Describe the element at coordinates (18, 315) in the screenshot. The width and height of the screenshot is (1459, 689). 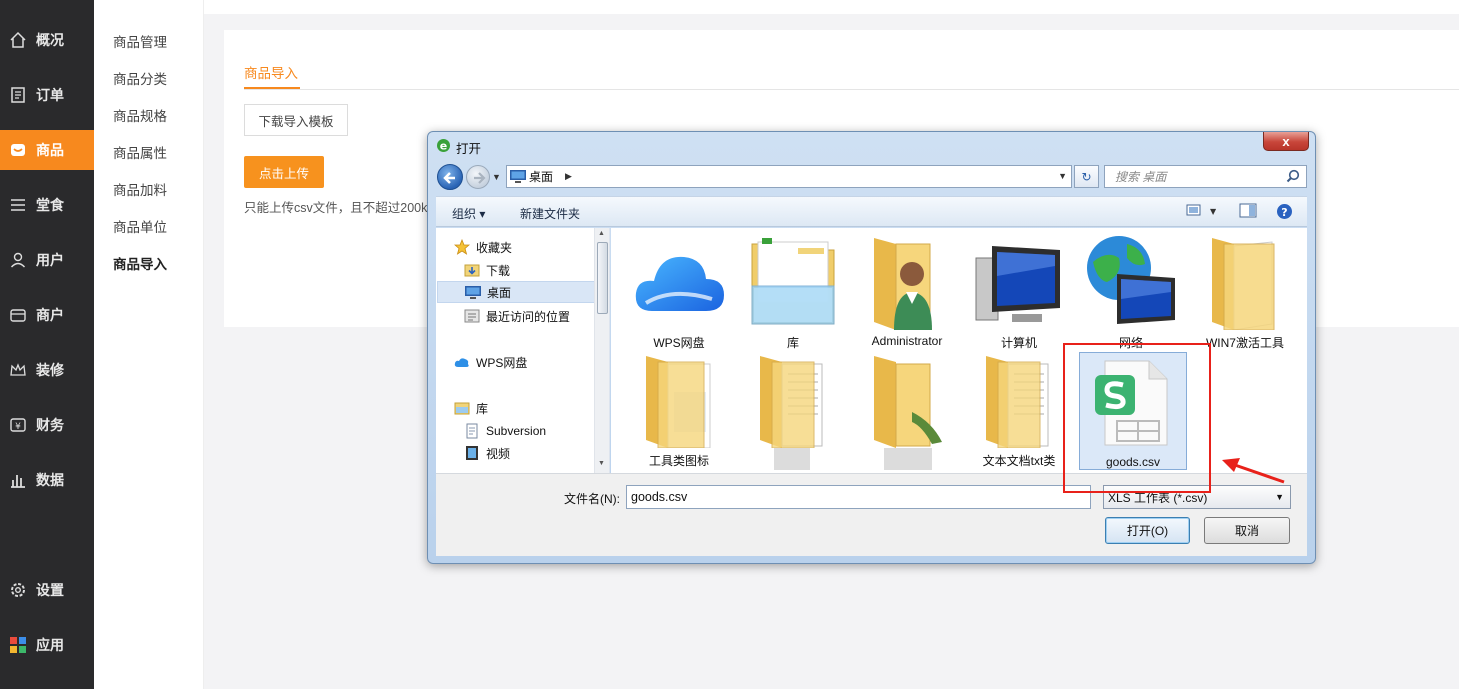
I see `merchant-icon` at that location.